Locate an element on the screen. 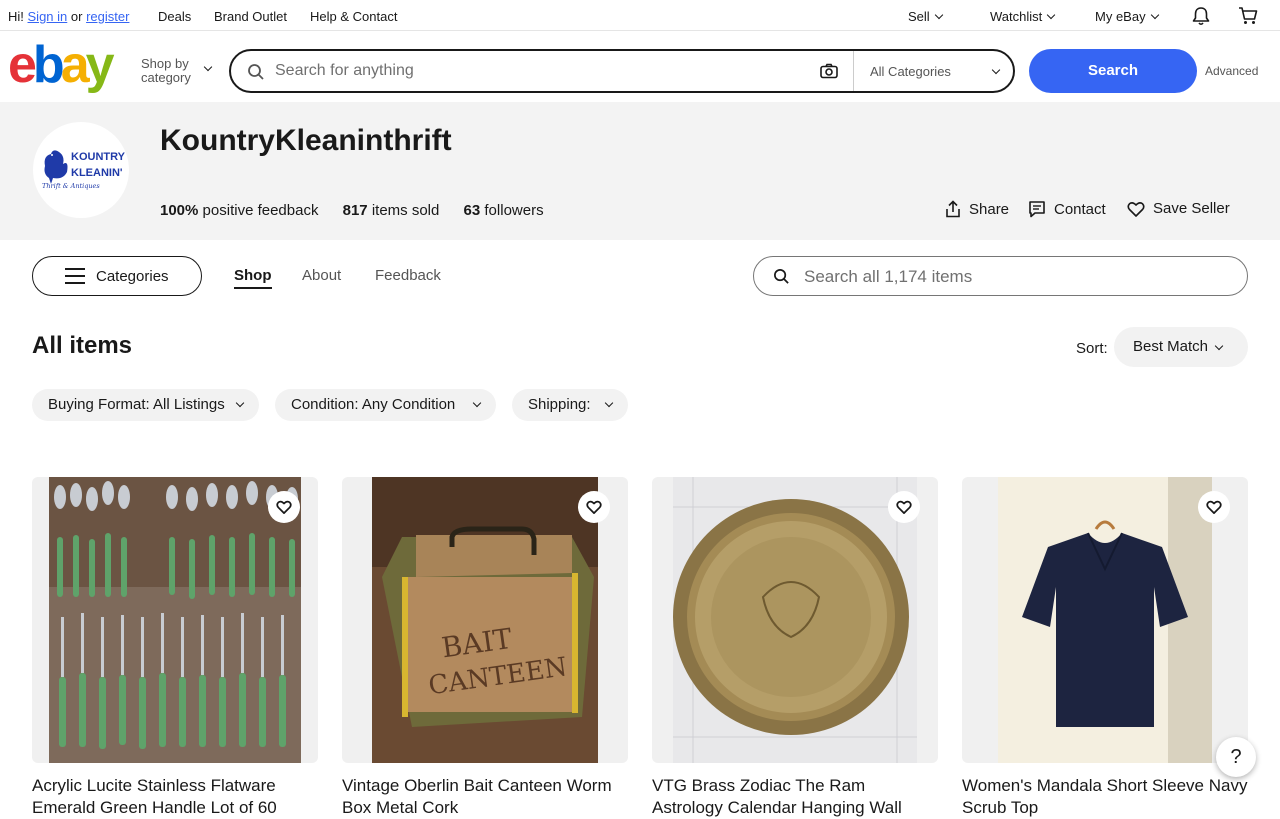 The width and height of the screenshot is (1280, 819). shop-by-category-button: Shop by category is located at coordinates (177, 70).